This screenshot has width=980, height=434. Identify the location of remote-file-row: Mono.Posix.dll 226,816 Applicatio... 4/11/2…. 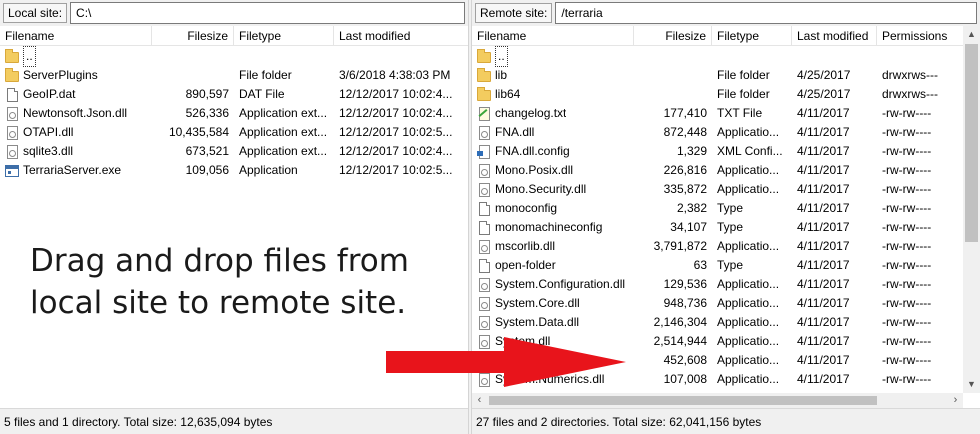
(717, 170).